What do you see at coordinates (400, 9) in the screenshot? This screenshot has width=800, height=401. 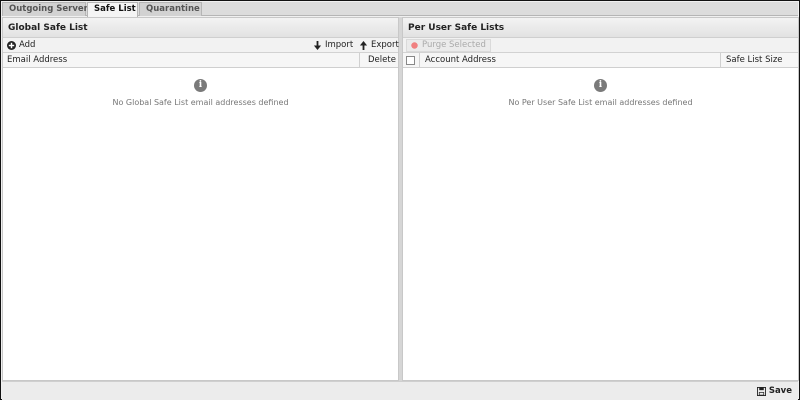 I see `tab-bar: Outgoing Server Safe List Quarantine` at bounding box center [400, 9].